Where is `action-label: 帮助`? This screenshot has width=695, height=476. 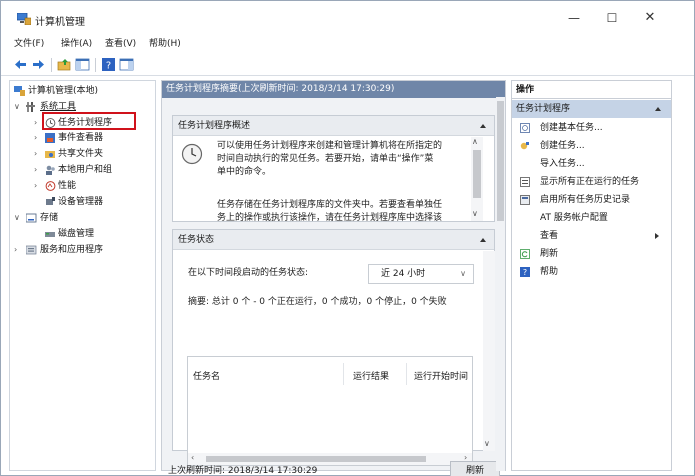
action-label: 帮助 is located at coordinates (549, 272).